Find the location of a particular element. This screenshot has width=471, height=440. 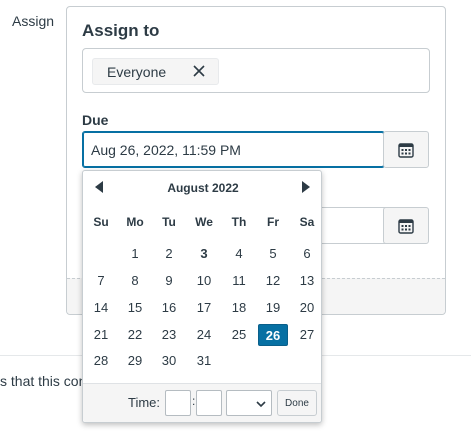

calendar-day: 21 is located at coordinates (101, 335).